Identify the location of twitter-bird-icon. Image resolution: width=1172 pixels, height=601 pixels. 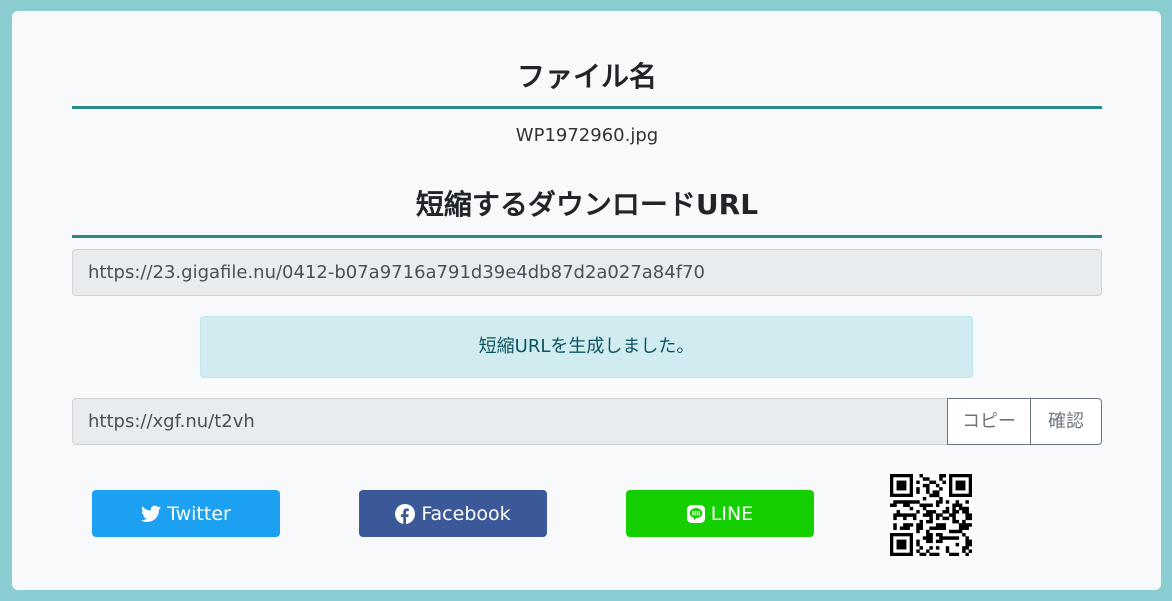
(151, 514).